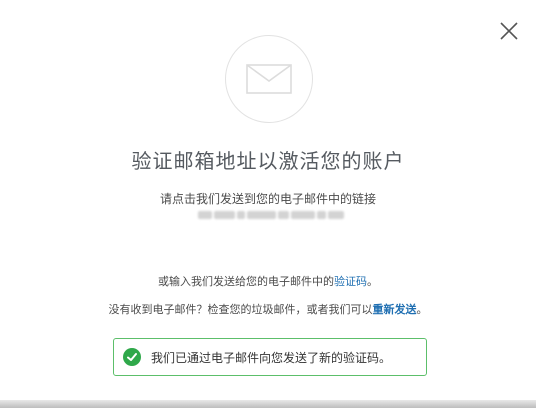 This screenshot has width=536, height=408. What do you see at coordinates (246, 281) in the screenshot?
I see `code-line-prefix: 或输入我们发送给您的电子邮件中的` at bounding box center [246, 281].